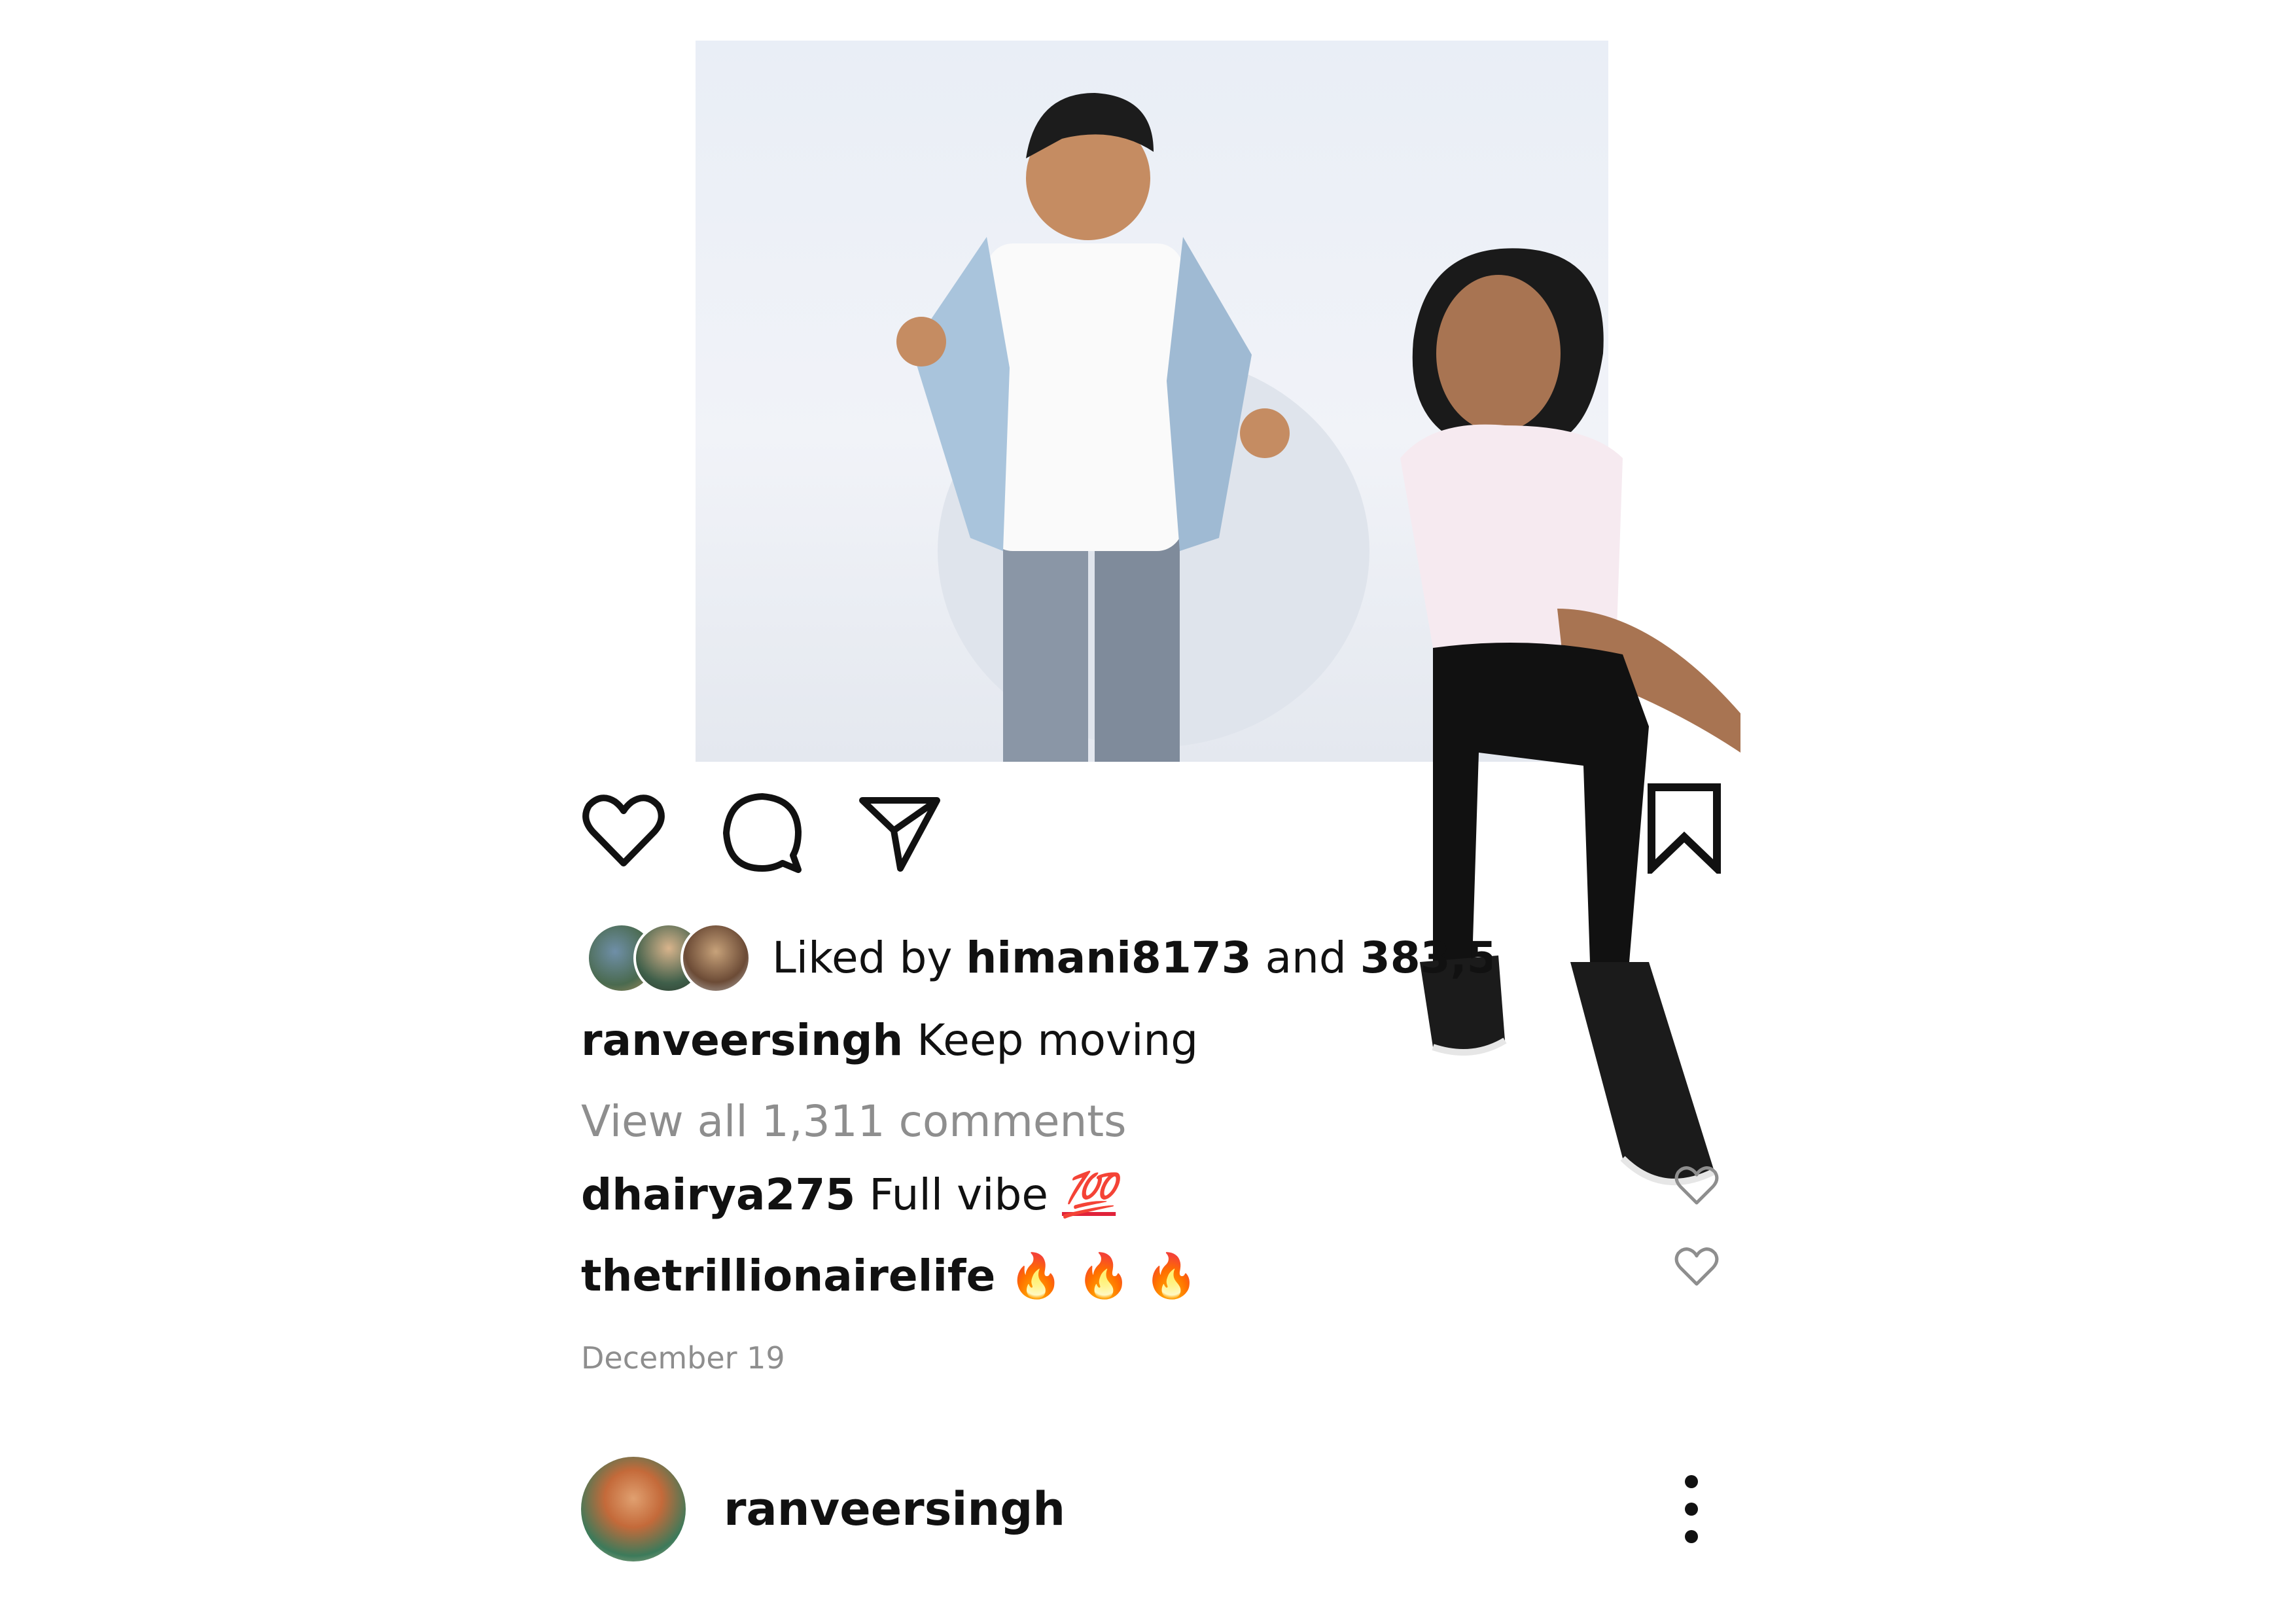 This screenshot has height=1623, width=2296. What do you see at coordinates (718, 1194) in the screenshot?
I see `comment-username-link: dhairya275` at bounding box center [718, 1194].